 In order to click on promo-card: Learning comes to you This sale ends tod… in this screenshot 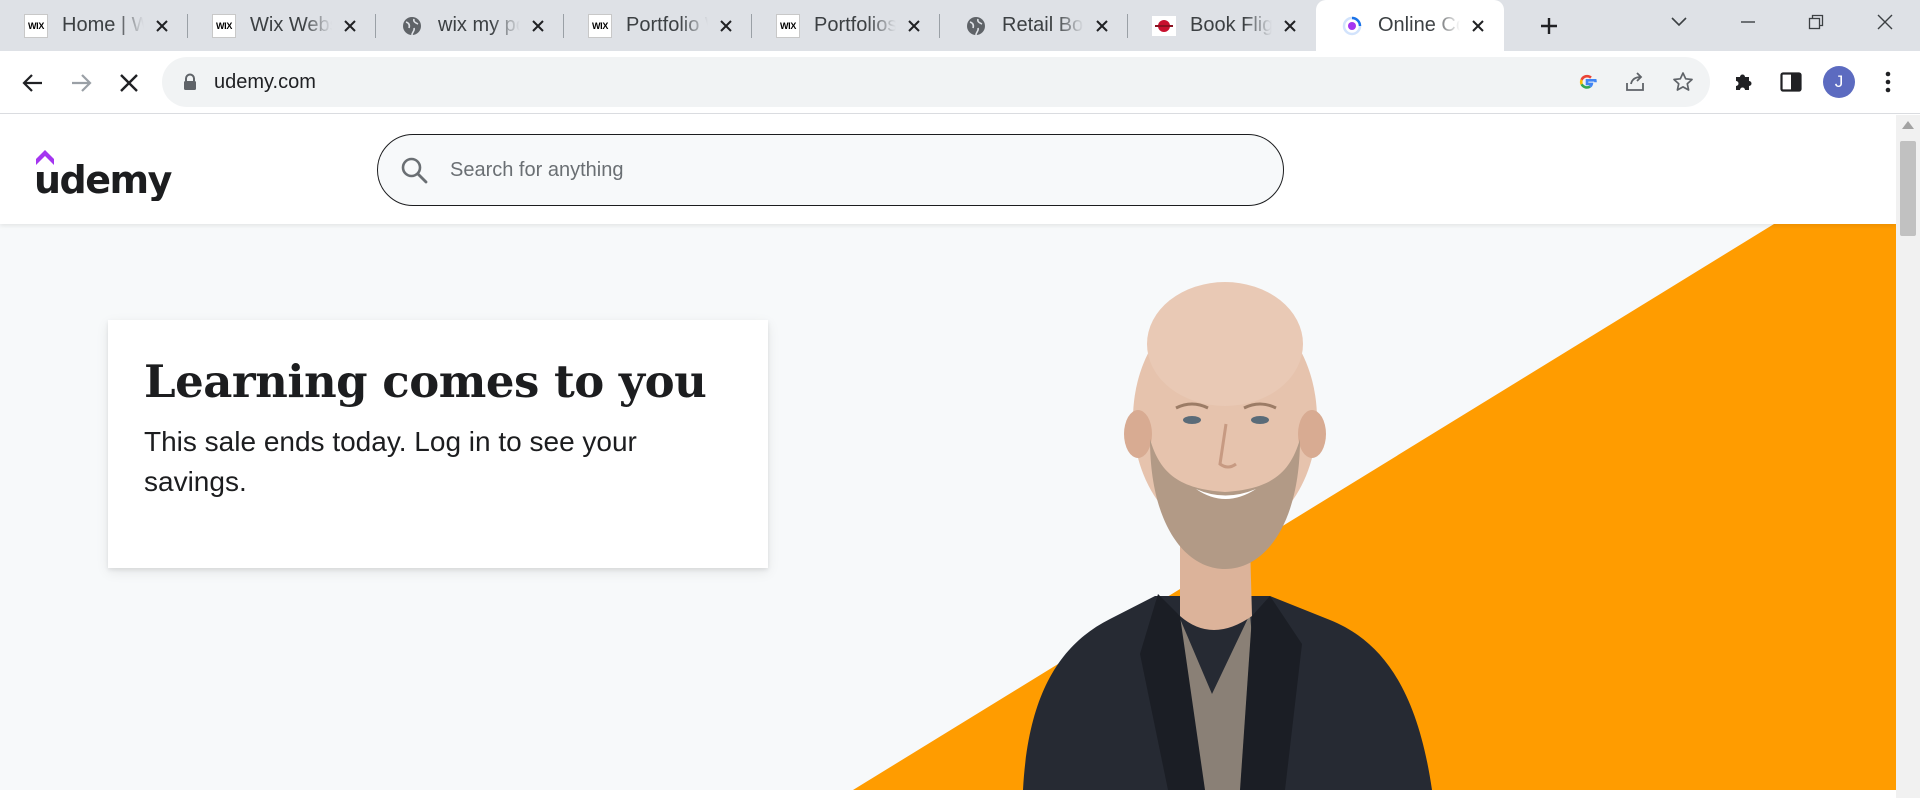, I will do `click(438, 444)`.